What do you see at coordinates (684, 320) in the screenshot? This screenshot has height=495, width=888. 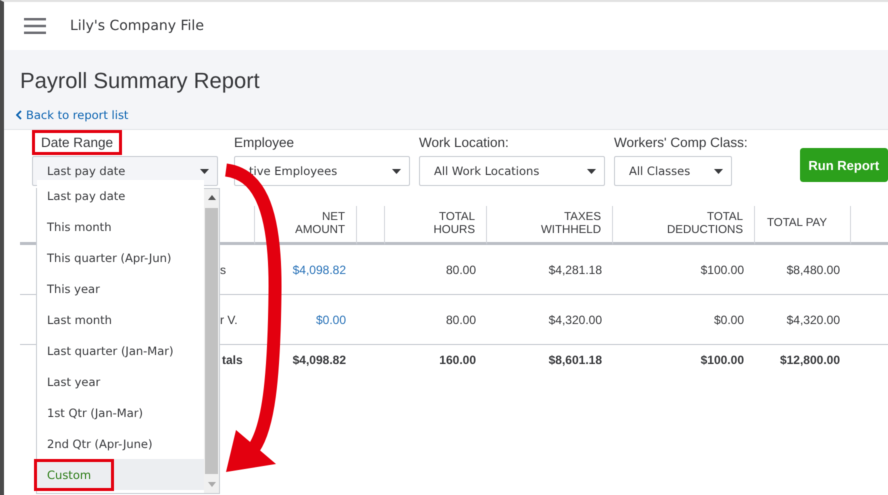 I see `table-cell: $0.00` at bounding box center [684, 320].